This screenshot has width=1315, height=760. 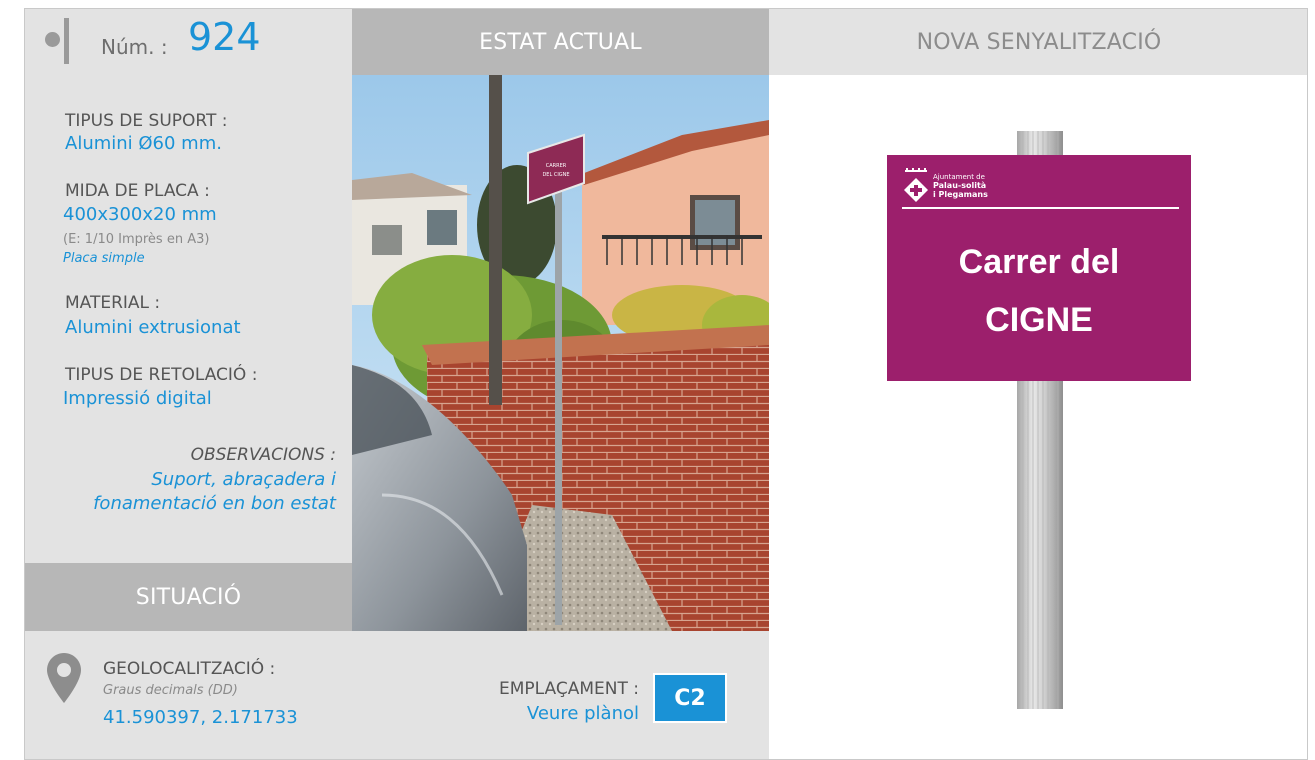 I want to click on mida-note: (E: 1/10 Imprès en A3), so click(x=136, y=239).